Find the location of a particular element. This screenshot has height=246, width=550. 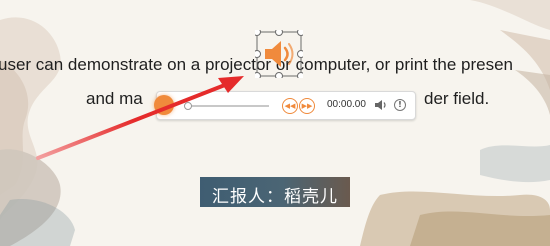

speaker-icon is located at coordinates (279, 54).